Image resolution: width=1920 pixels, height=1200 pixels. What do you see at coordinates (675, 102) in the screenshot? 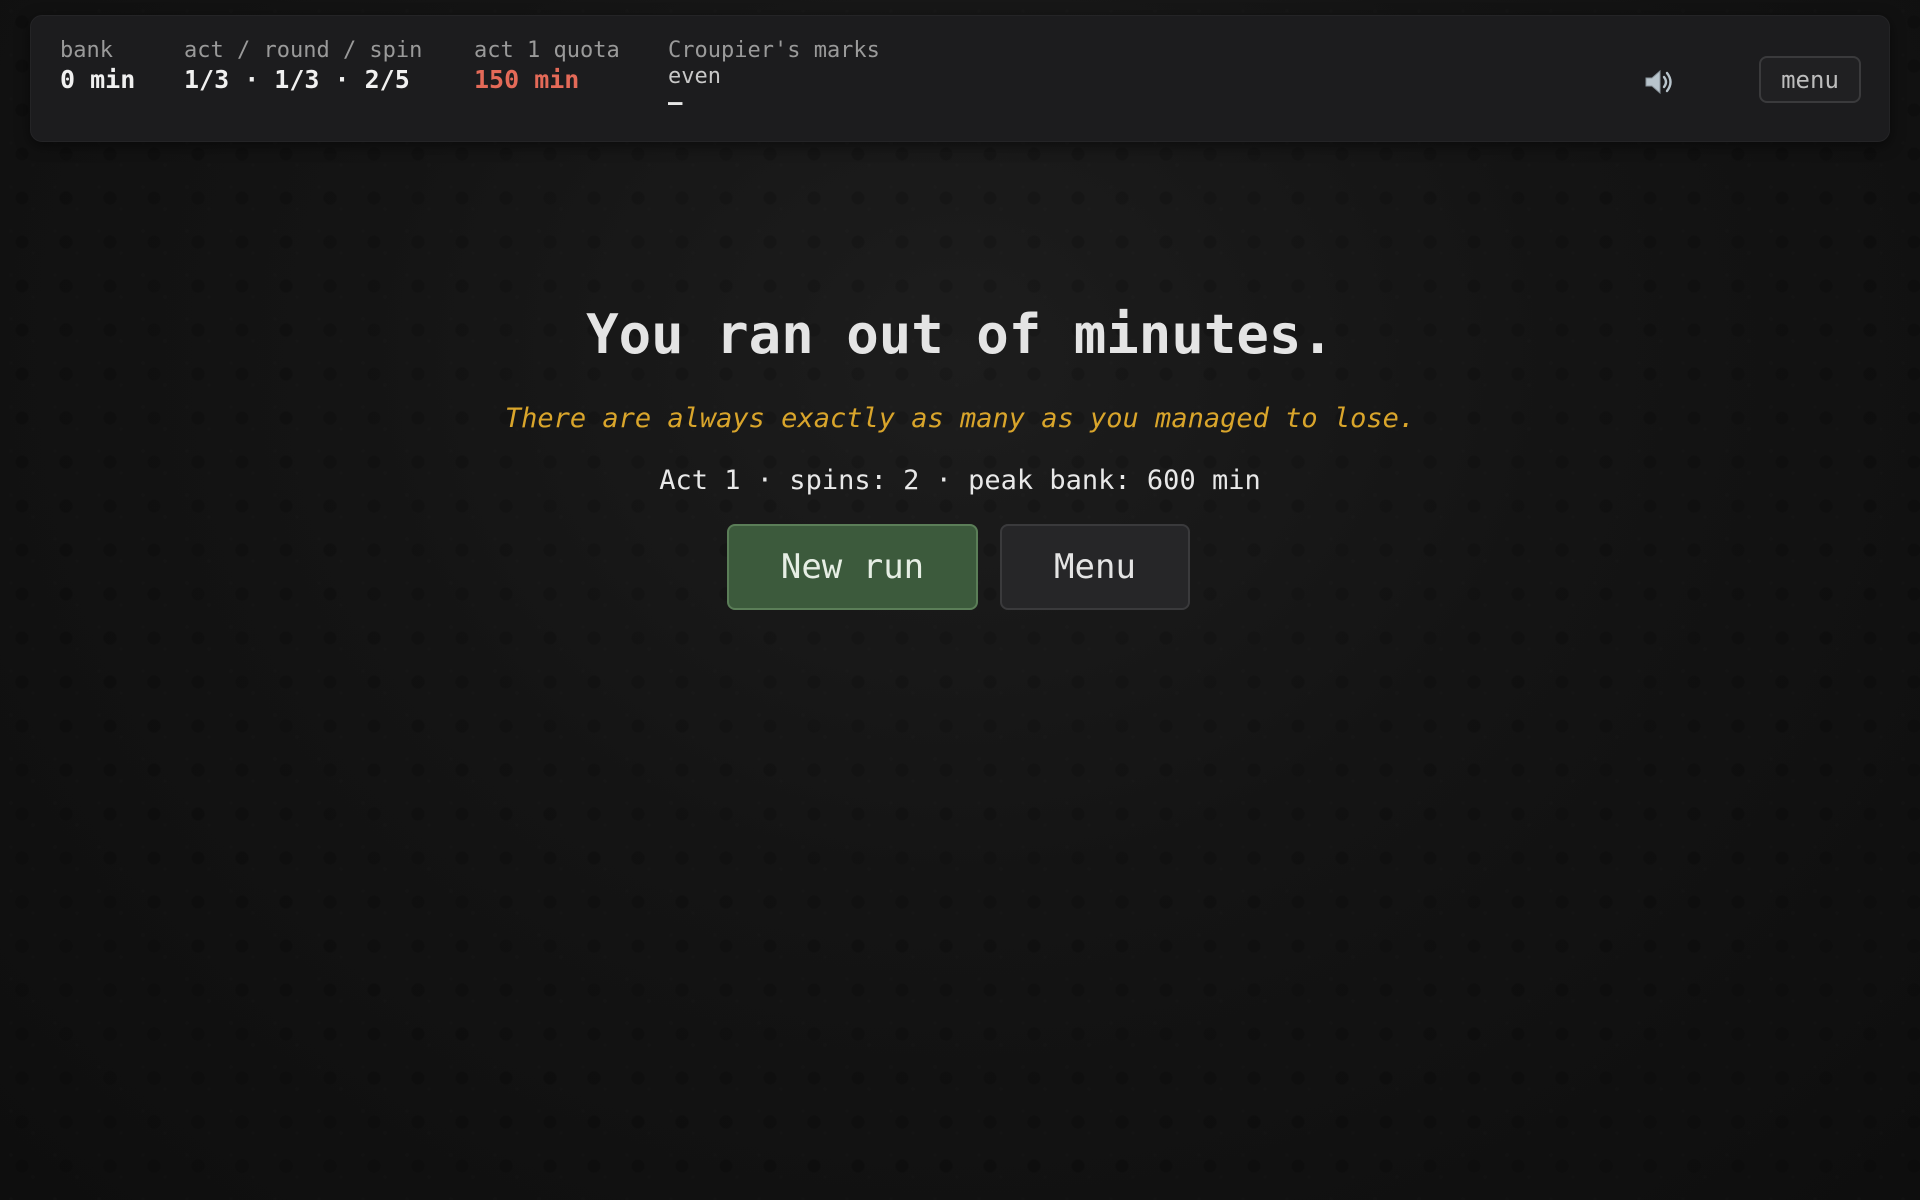
I see `croupier-marks-indicator: —` at bounding box center [675, 102].